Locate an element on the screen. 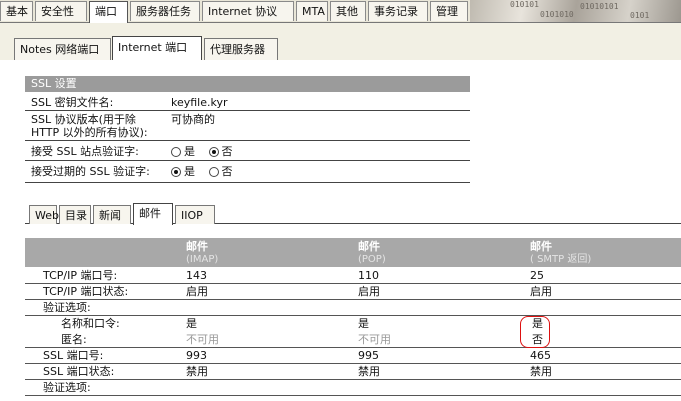 Image resolution: width=681 pixels, height=401 pixels. accept-expired-ssl-label: 接受过期的 SSL 验证字: is located at coordinates (90, 171).